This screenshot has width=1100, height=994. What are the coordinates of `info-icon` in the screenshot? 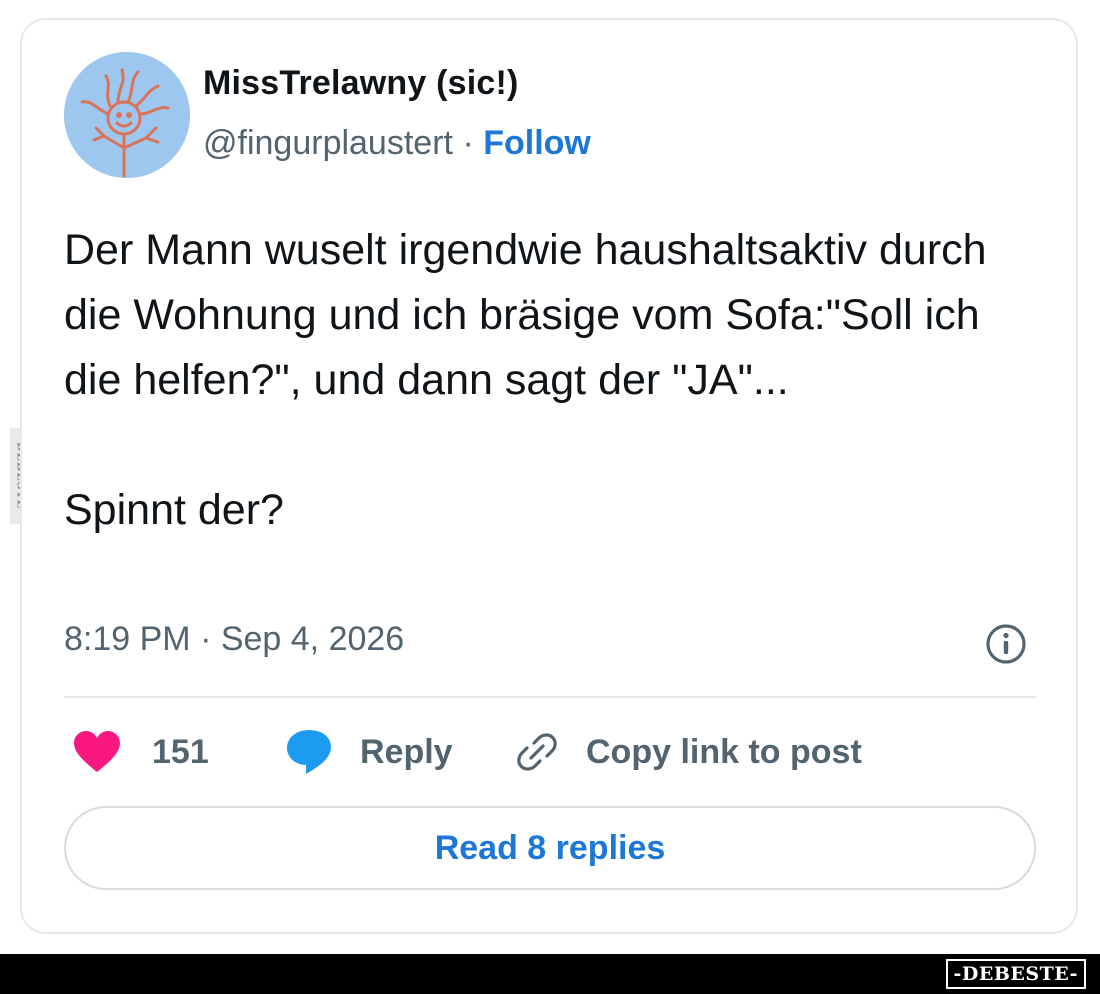 It's located at (1006, 644).